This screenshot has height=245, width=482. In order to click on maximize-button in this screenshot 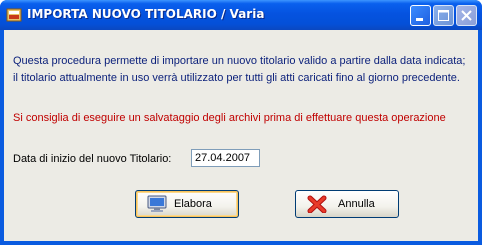, I will do `click(443, 15)`.